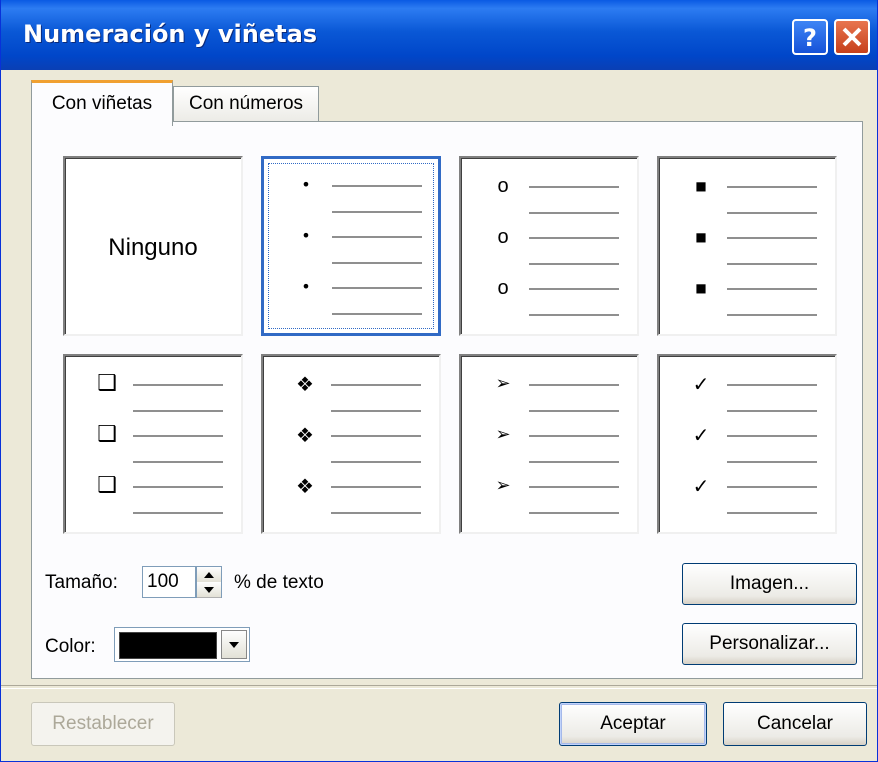 The image size is (878, 762). I want to click on reset-button: Restablecer, so click(103, 724).